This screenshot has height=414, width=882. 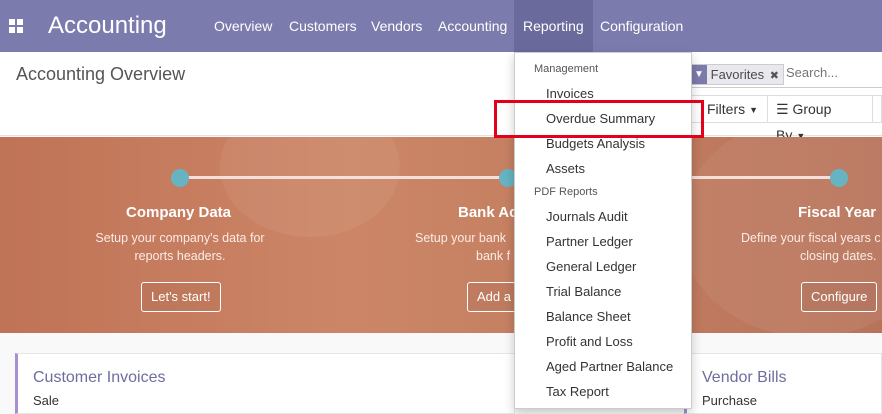 What do you see at coordinates (744, 378) in the screenshot?
I see `card-title: Vendor Bills` at bounding box center [744, 378].